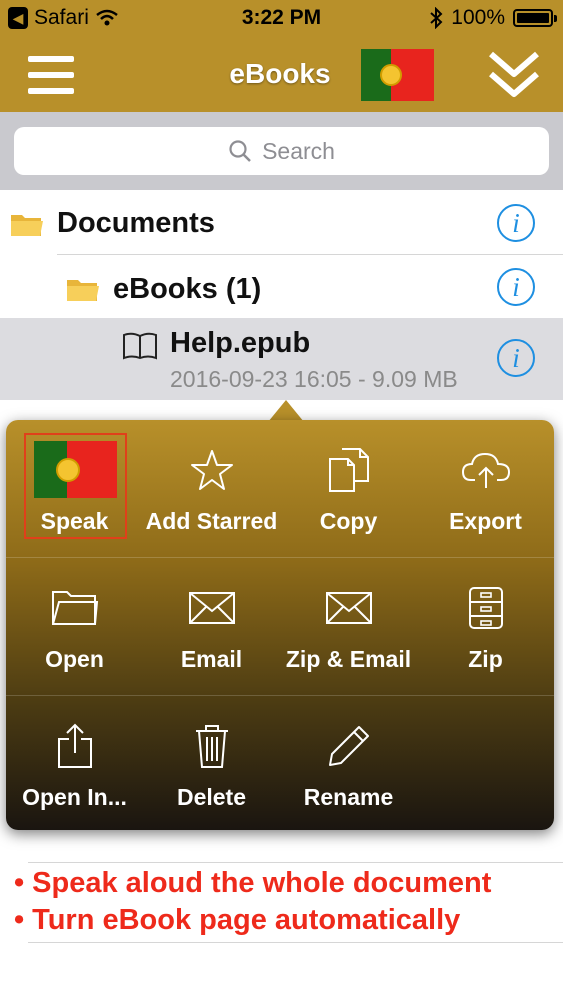 Image resolution: width=563 pixels, height=1000 pixels. Describe the element at coordinates (286, 411) in the screenshot. I see `popover-arrow` at that location.